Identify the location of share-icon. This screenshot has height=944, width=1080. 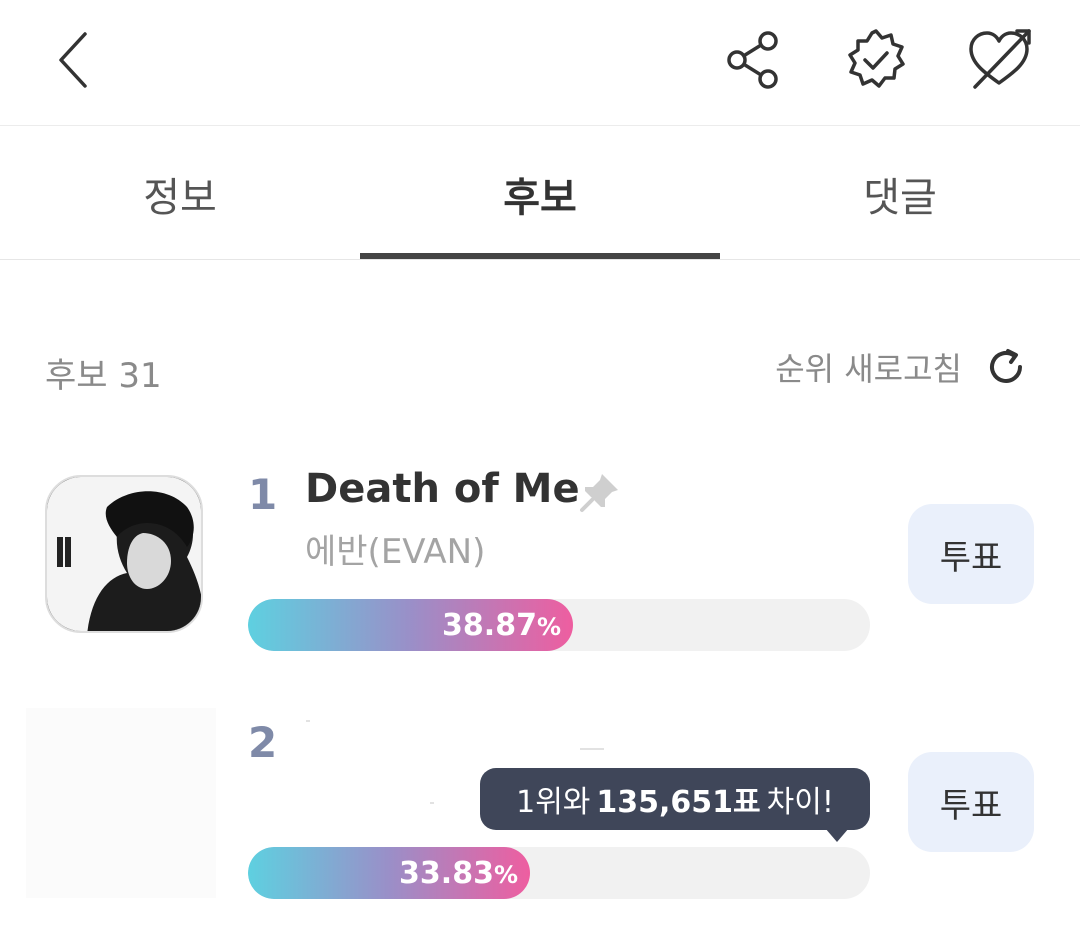
(752, 60).